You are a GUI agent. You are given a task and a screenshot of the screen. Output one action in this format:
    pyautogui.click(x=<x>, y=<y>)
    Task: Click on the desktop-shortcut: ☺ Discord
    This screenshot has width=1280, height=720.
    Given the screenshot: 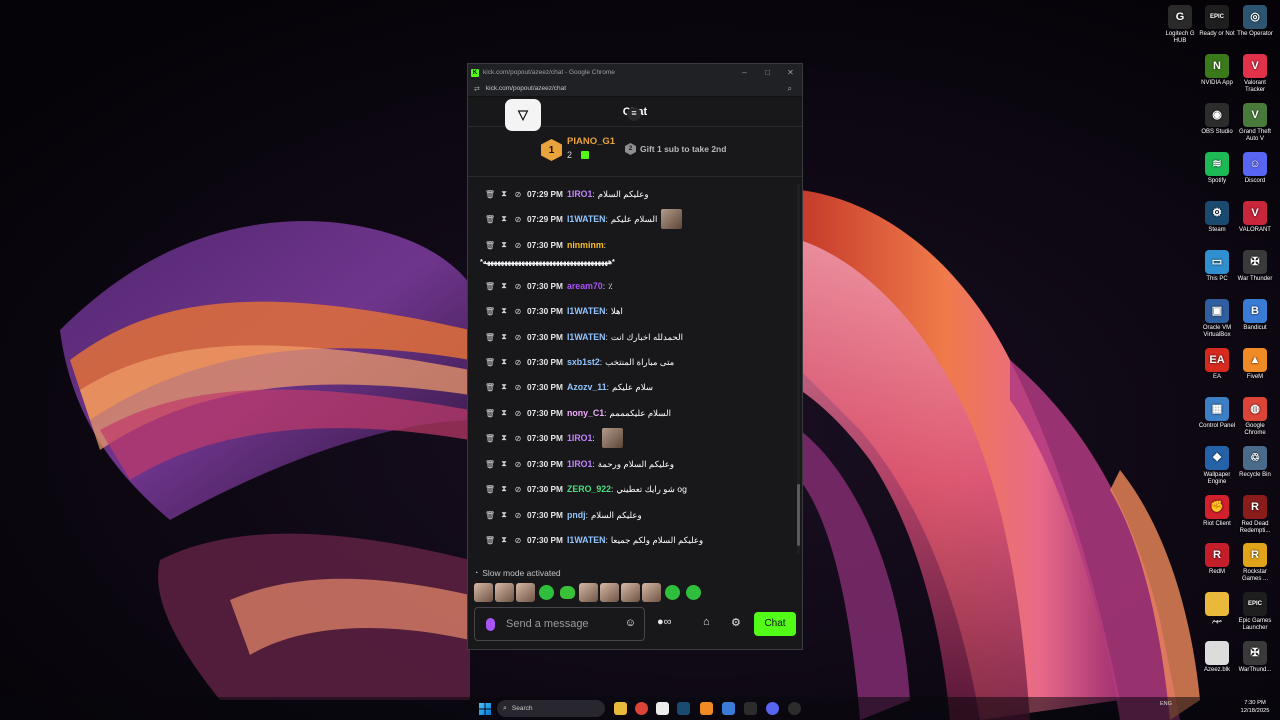 What is the action you would take?
    pyautogui.click(x=1255, y=168)
    